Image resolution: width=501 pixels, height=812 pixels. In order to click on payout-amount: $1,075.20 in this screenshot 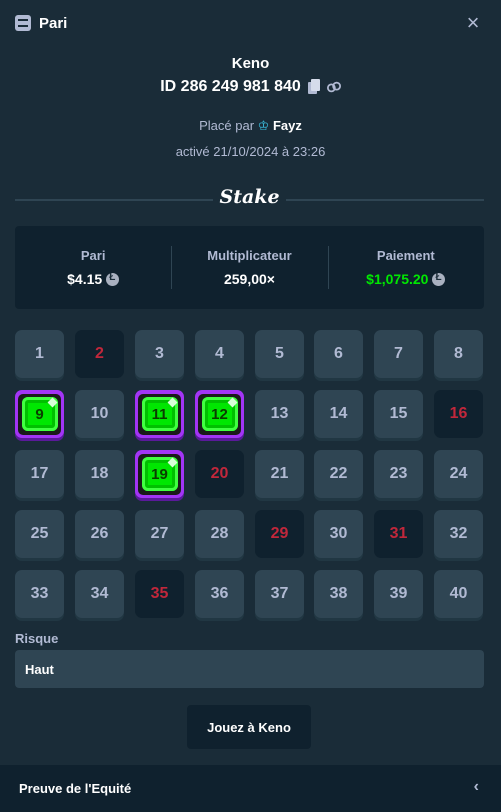, I will do `click(406, 279)`.